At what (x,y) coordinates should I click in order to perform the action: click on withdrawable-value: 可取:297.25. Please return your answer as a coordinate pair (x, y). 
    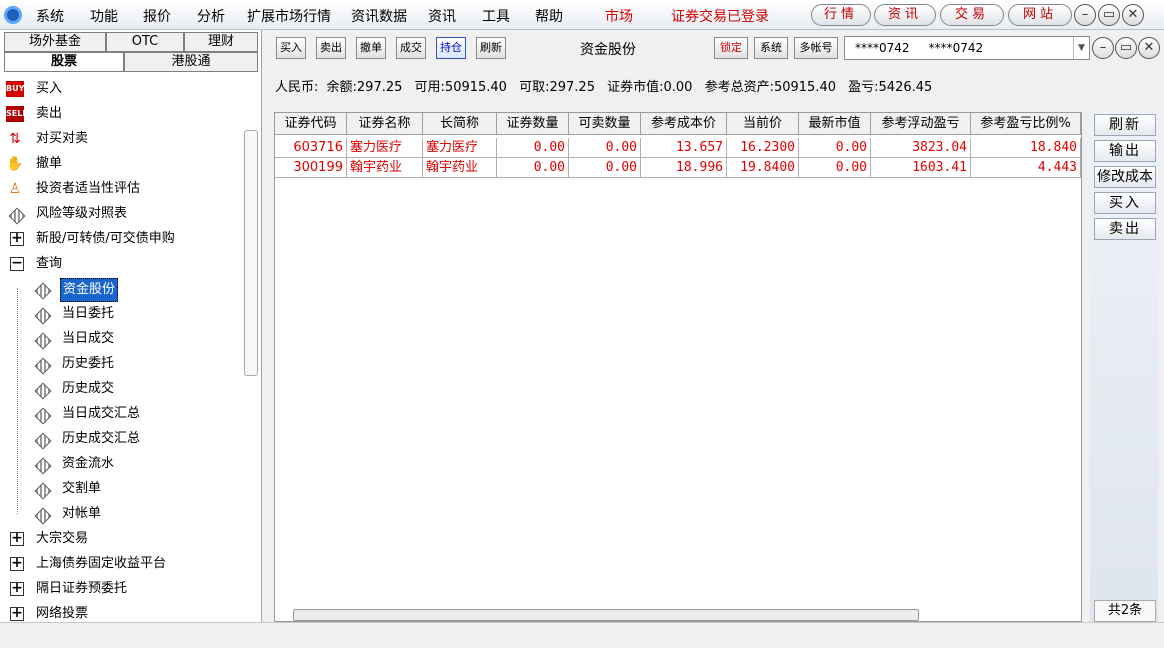
    Looking at the image, I should click on (557, 87).